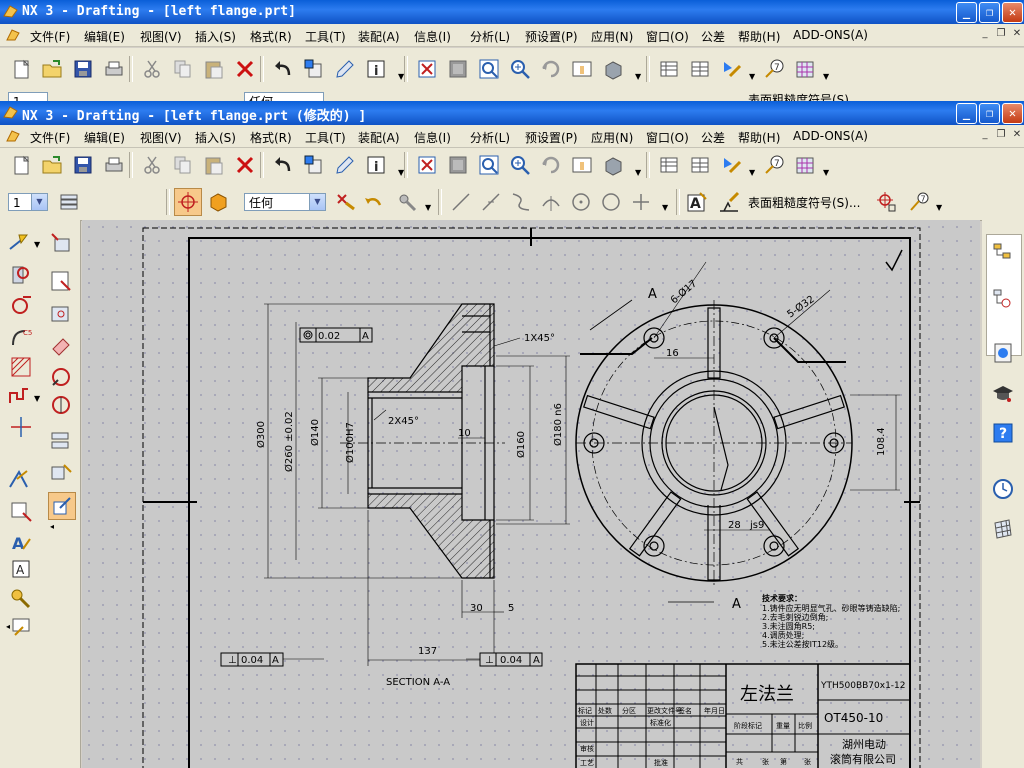  Describe the element at coordinates (183, 69) in the screenshot. I see `copy-icon` at that location.